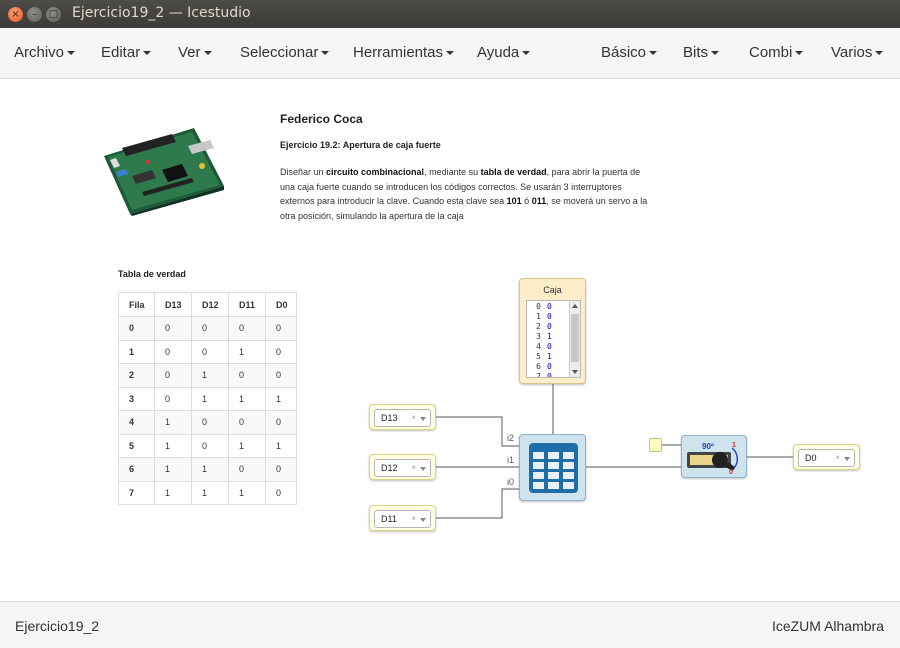  What do you see at coordinates (450, 624) in the screenshot?
I see `statusbar: Ejercicio19_2 IceZUM Alhambra` at bounding box center [450, 624].